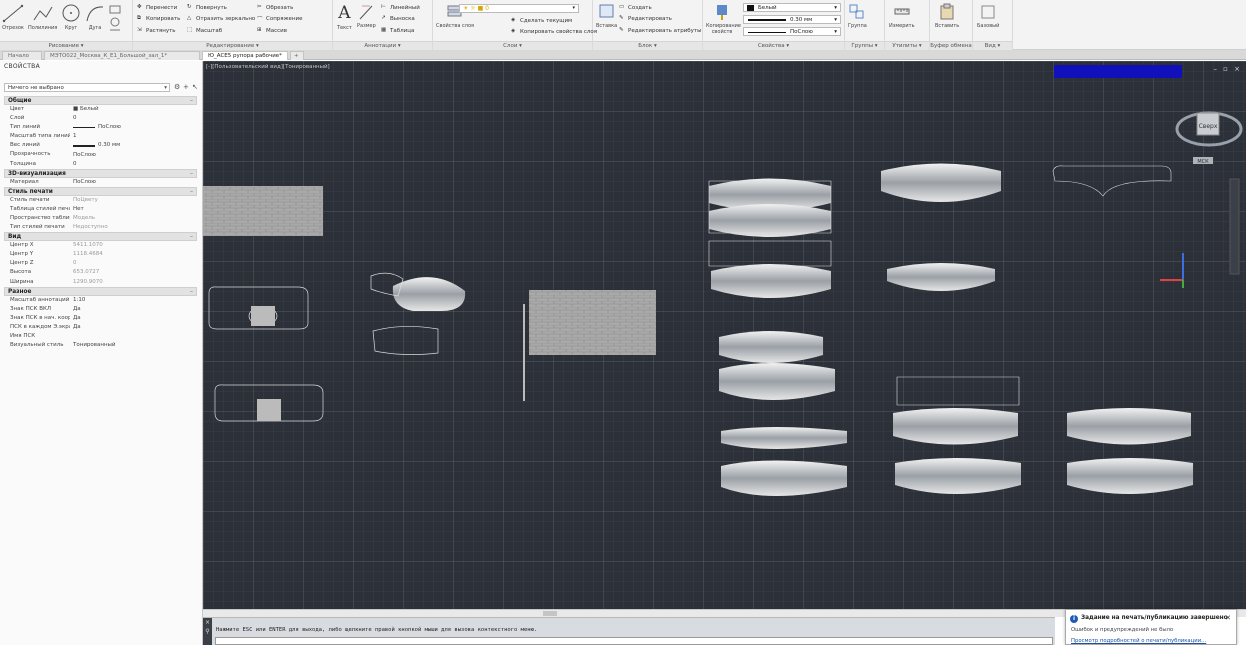 This screenshot has height=645, width=1246. I want to click on property-row: Визуальный стиль Тонированный, so click(100, 345).